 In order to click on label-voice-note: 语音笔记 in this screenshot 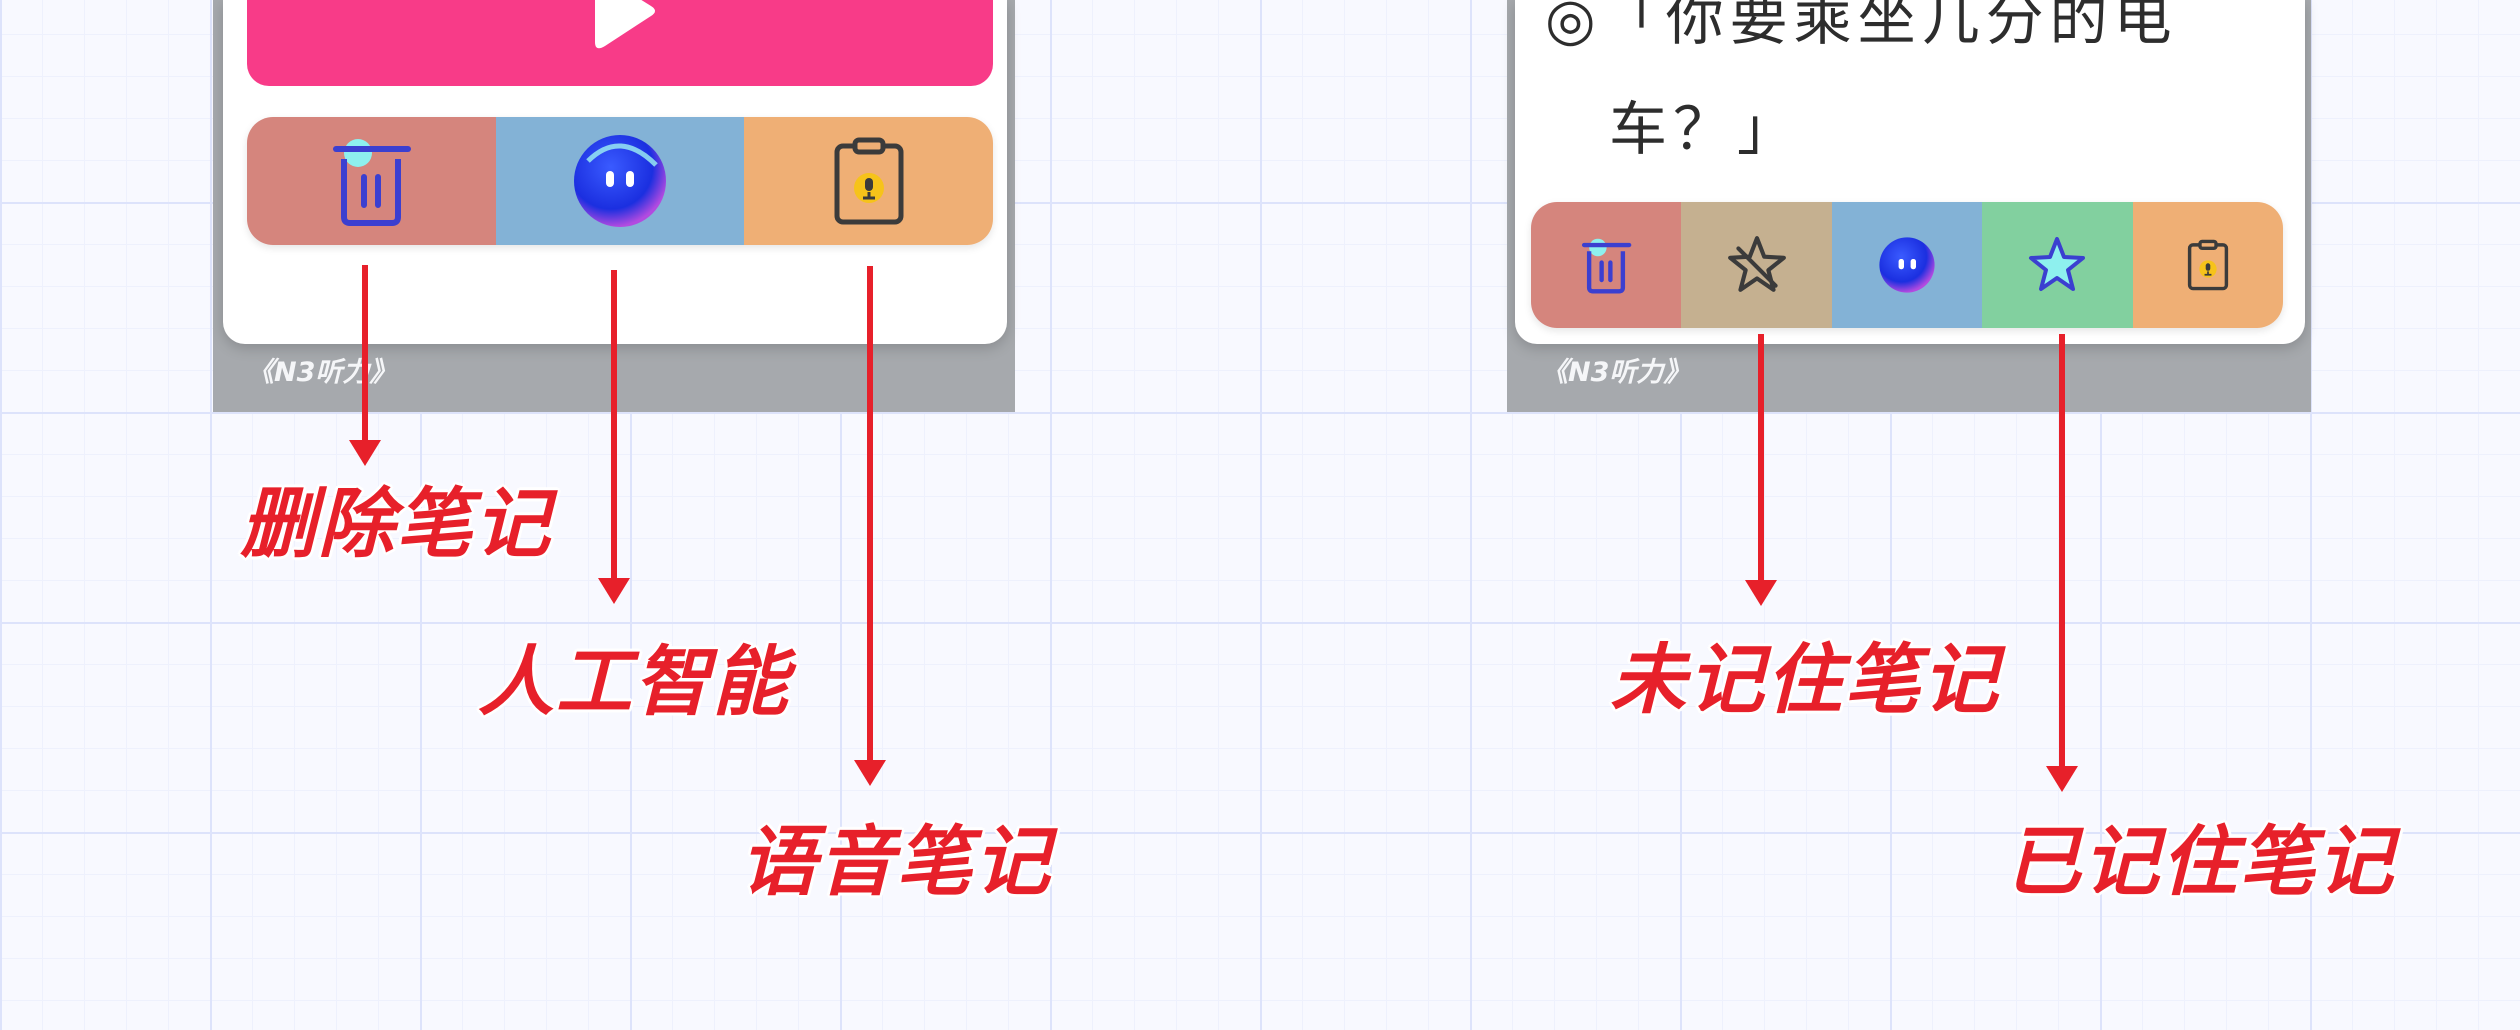, I will do `click(896, 861)`.